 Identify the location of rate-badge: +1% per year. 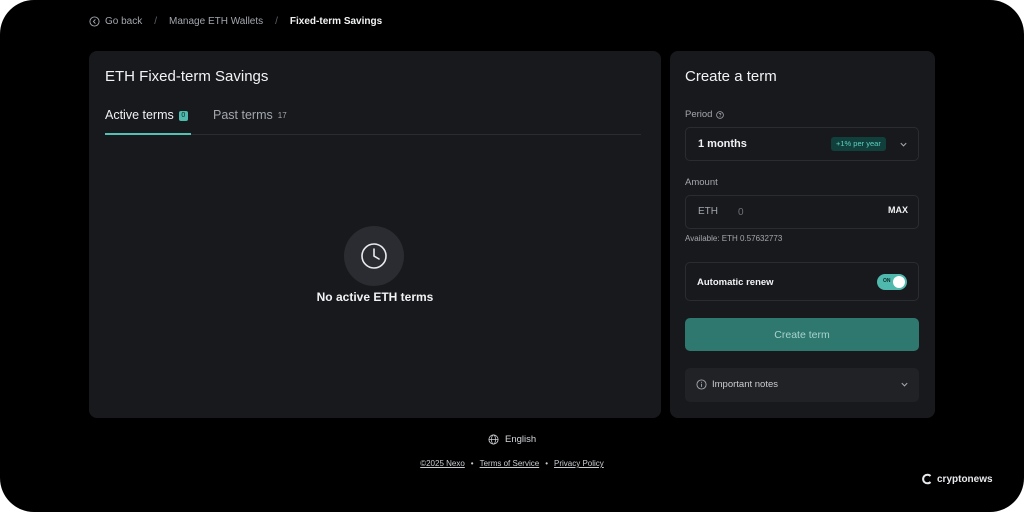
(858, 144).